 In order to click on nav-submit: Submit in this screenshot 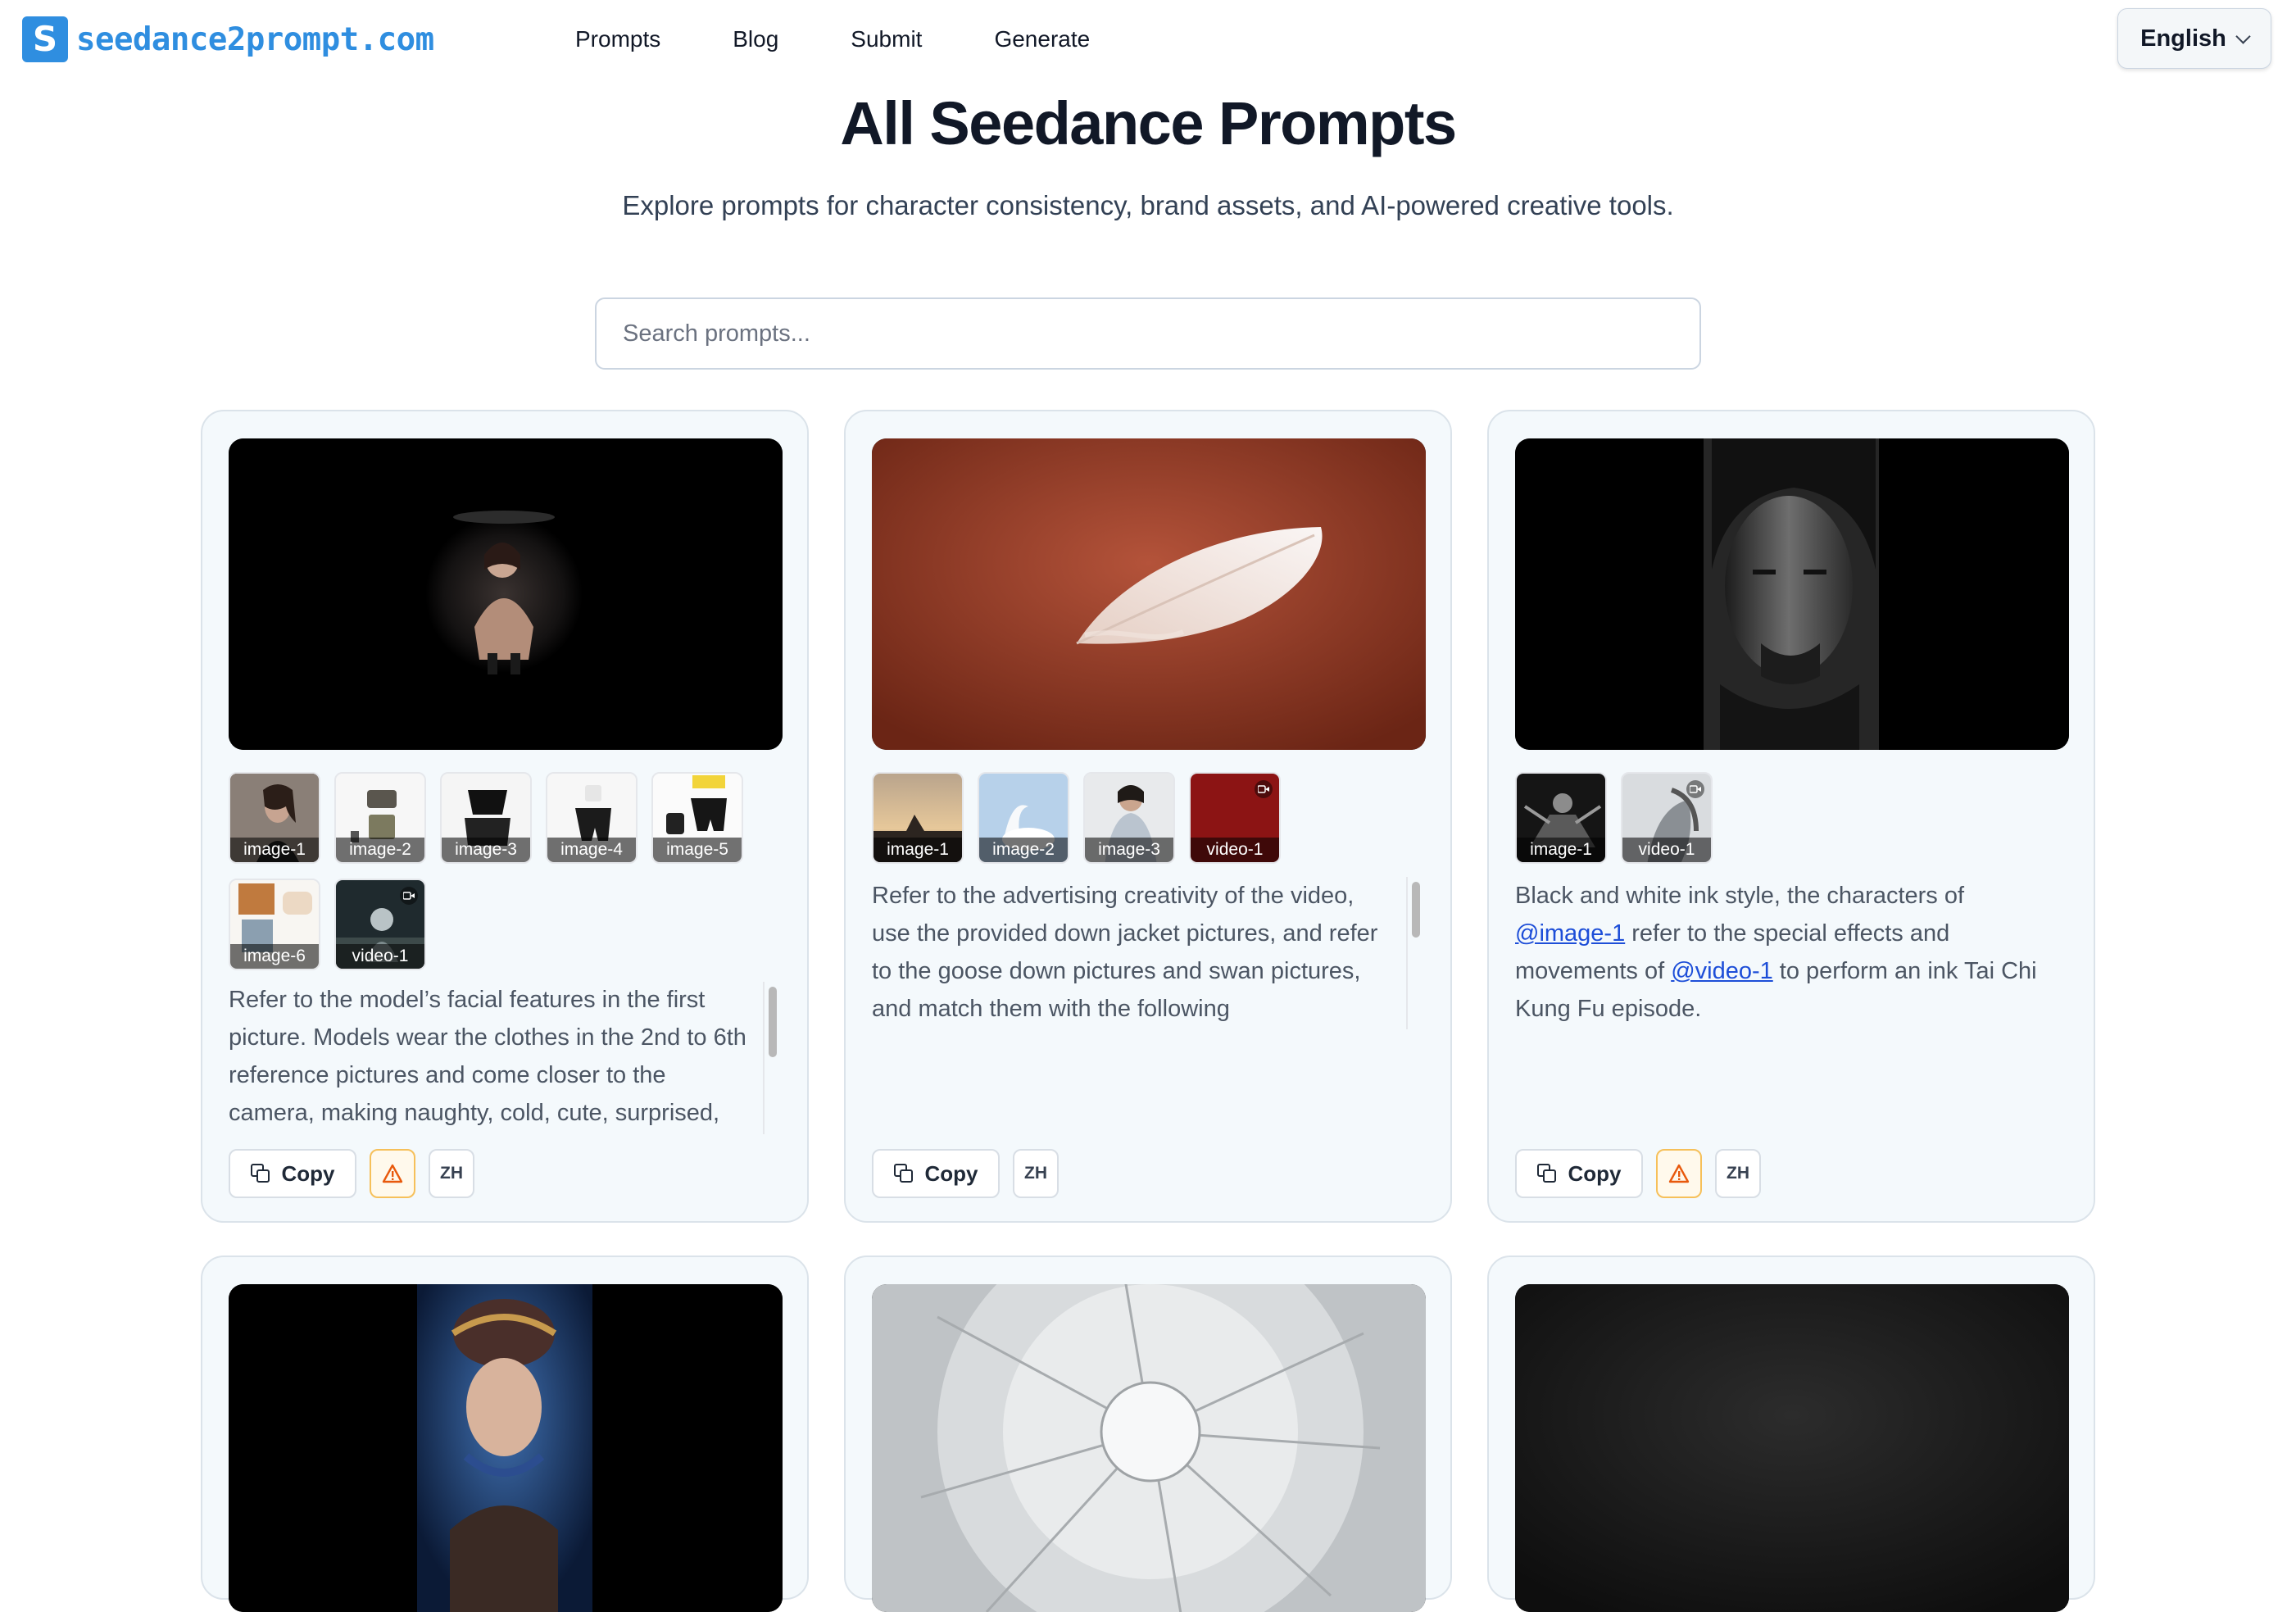, I will do `click(886, 39)`.